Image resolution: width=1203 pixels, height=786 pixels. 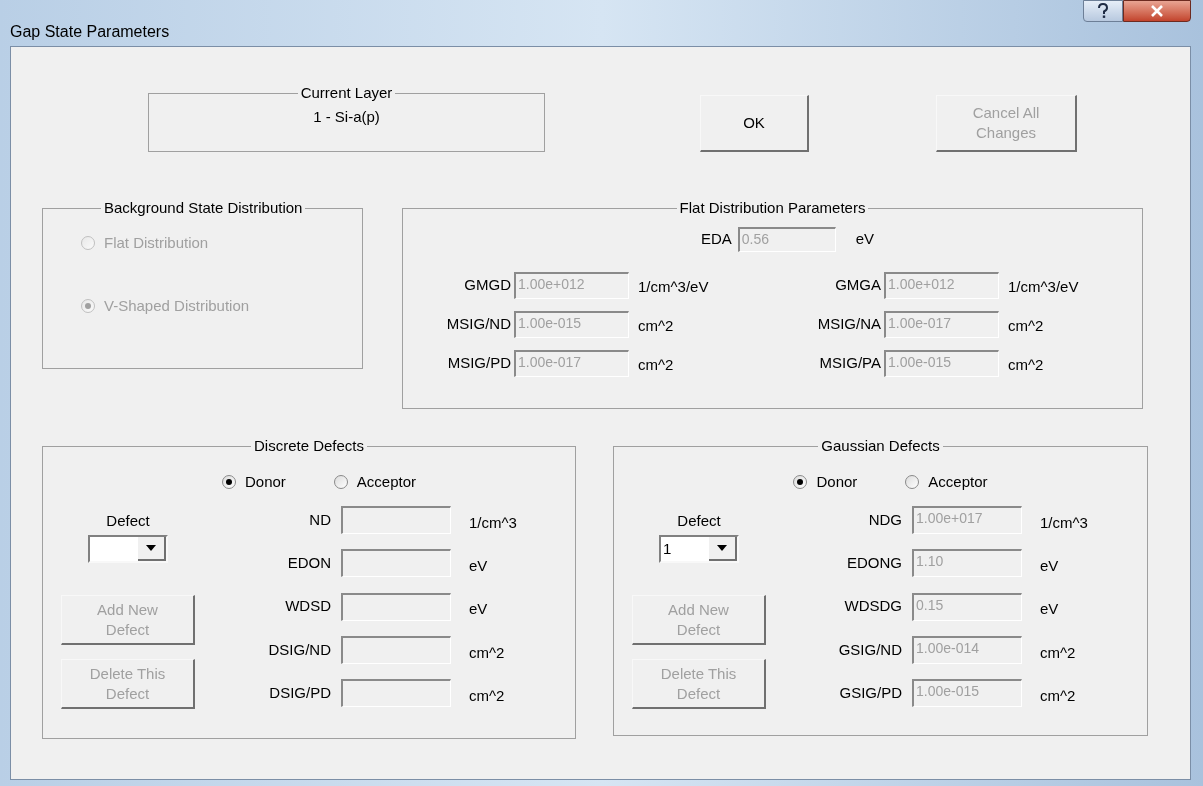 I want to click on group-title: Gaussian Defects, so click(x=880, y=446).